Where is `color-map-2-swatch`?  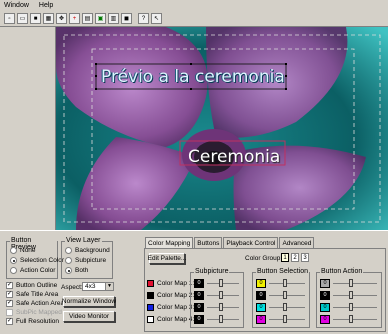
color-map-2-swatch is located at coordinates (150, 295).